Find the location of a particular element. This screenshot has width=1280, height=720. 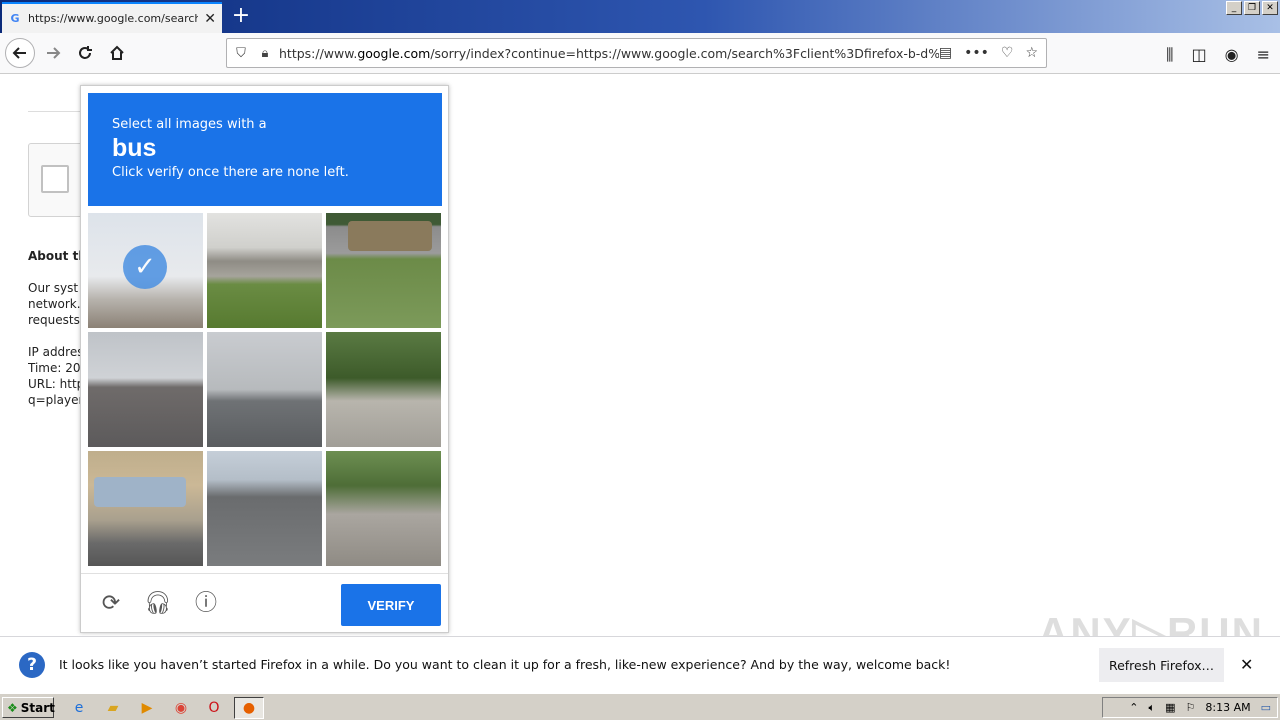

bookmark-star-icon: ☆ is located at coordinates (1031, 53).